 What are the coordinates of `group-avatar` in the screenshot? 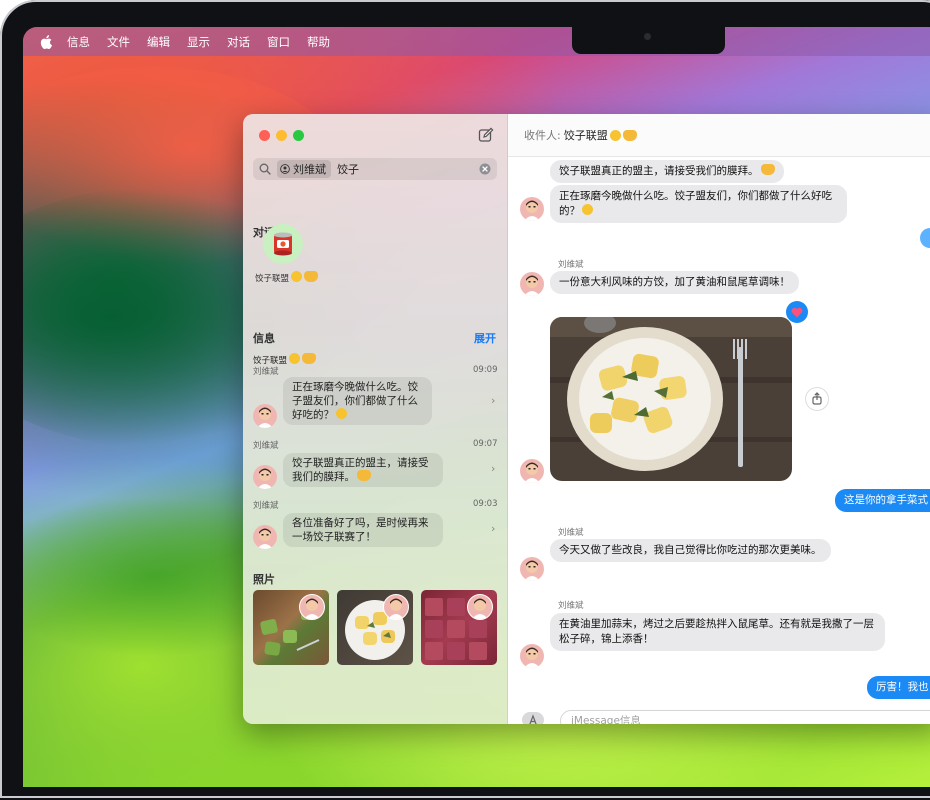 It's located at (283, 244).